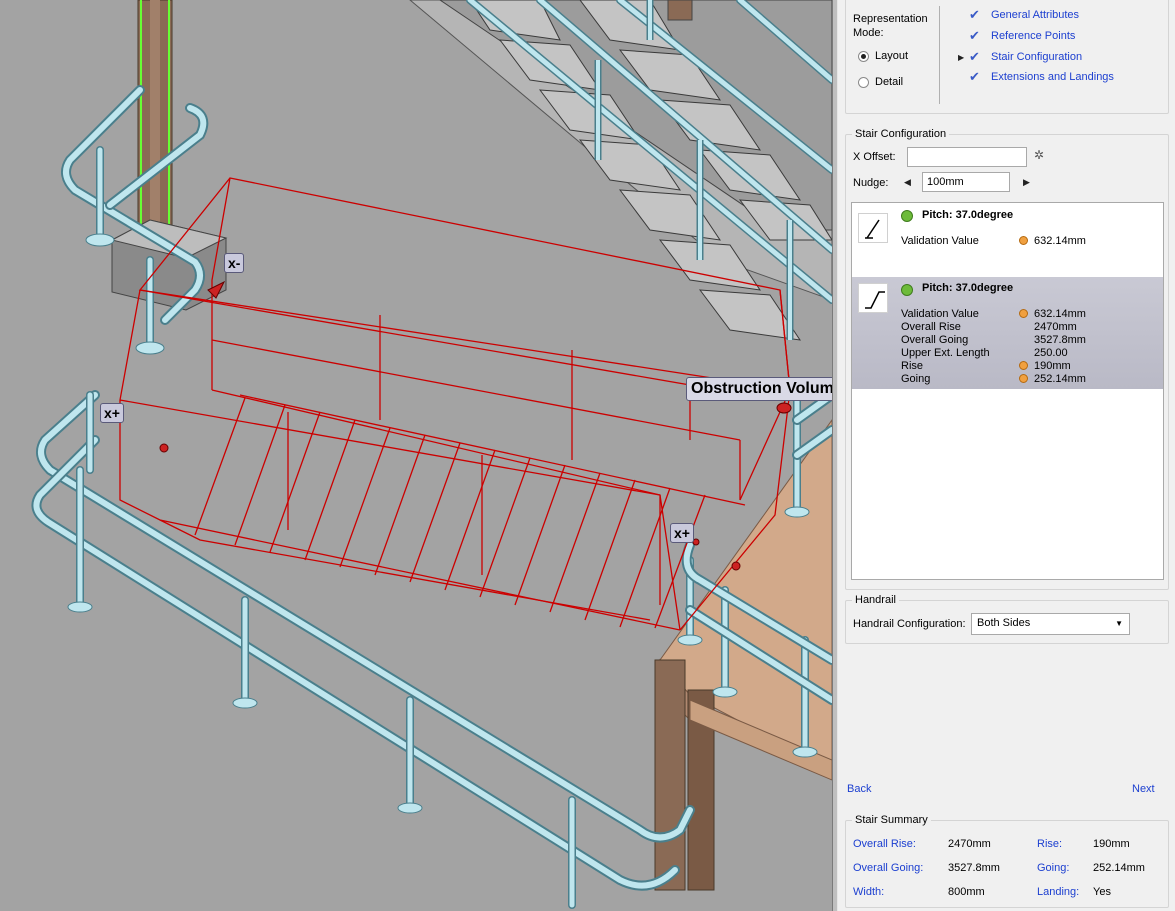 This screenshot has height=911, width=1175. Describe the element at coordinates (1058, 892) in the screenshot. I see `summary-landing-label: Landing:` at that location.